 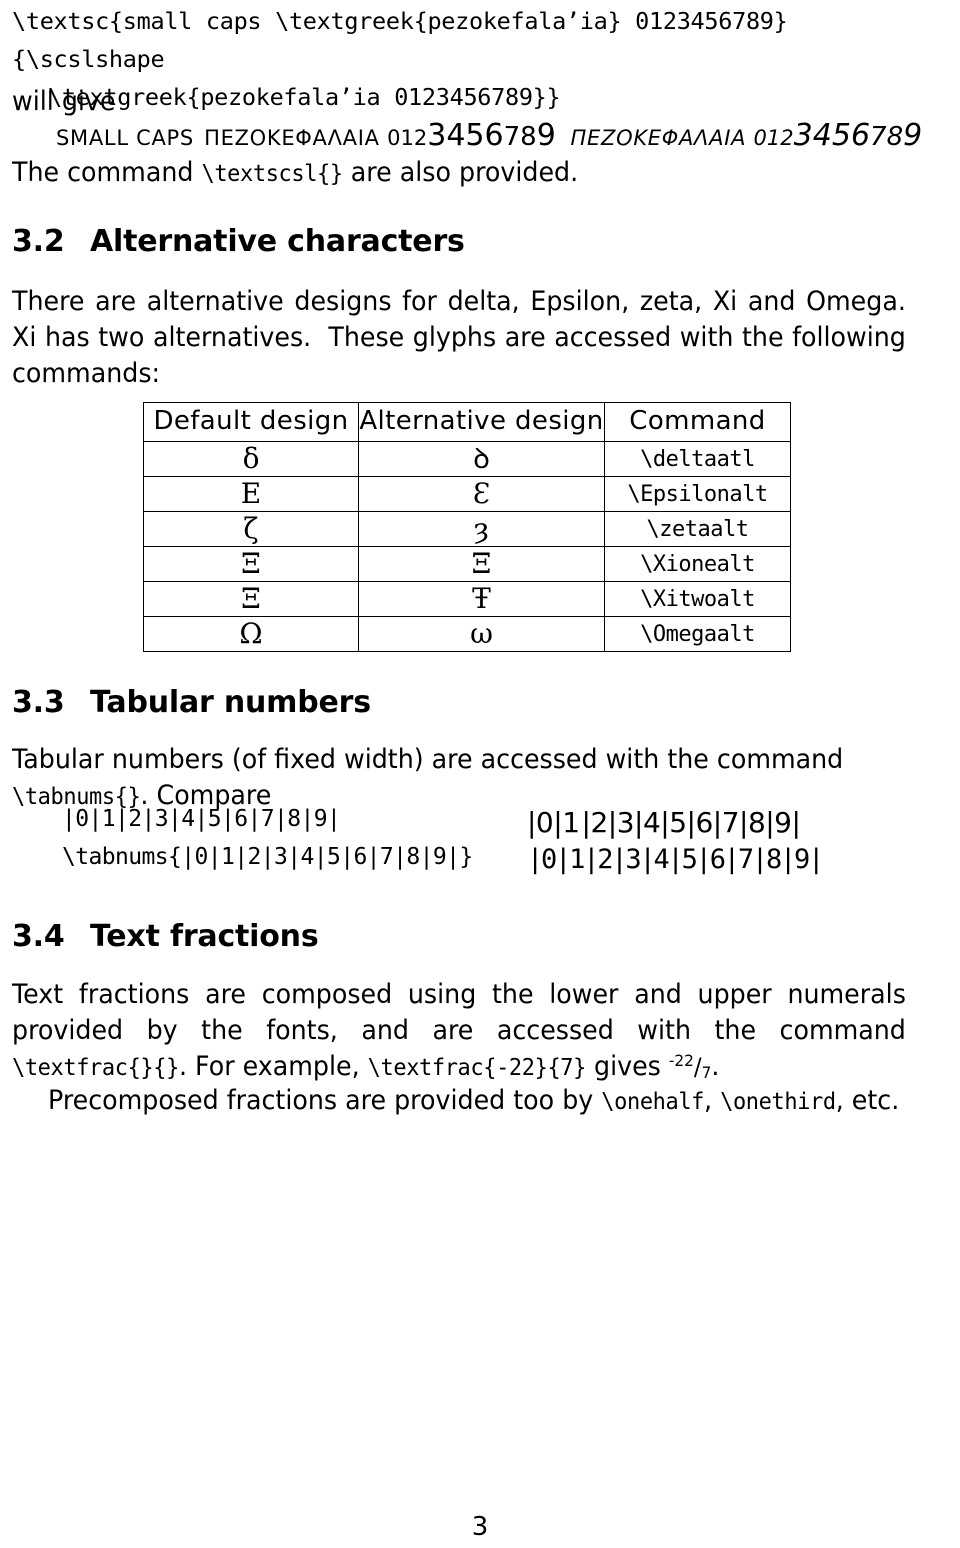 What do you see at coordinates (38, 702) in the screenshot?
I see `heading-3-3-number: 3.3` at bounding box center [38, 702].